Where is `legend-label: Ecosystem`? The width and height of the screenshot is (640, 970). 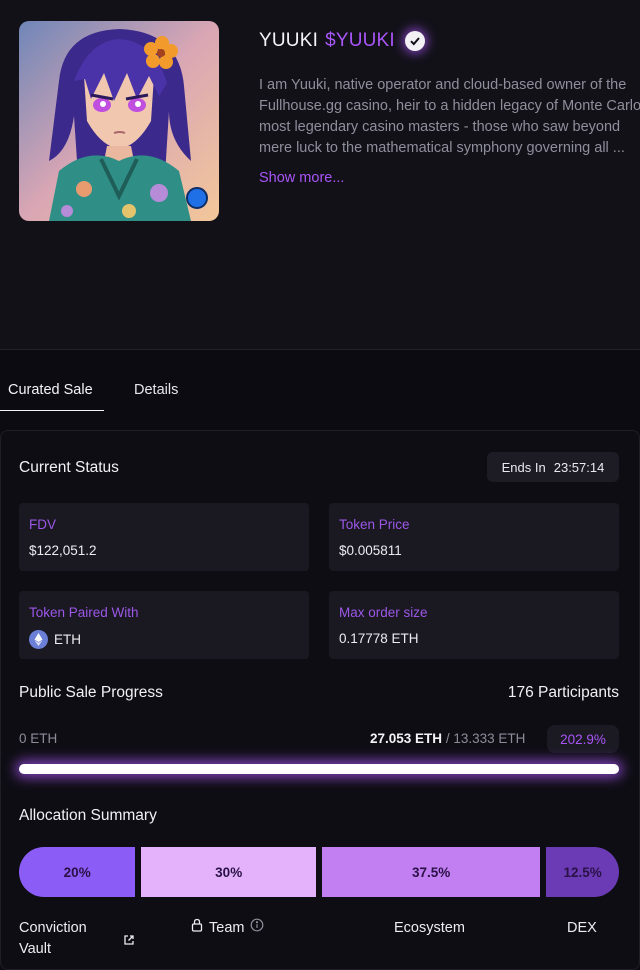 legend-label: Ecosystem is located at coordinates (429, 928).